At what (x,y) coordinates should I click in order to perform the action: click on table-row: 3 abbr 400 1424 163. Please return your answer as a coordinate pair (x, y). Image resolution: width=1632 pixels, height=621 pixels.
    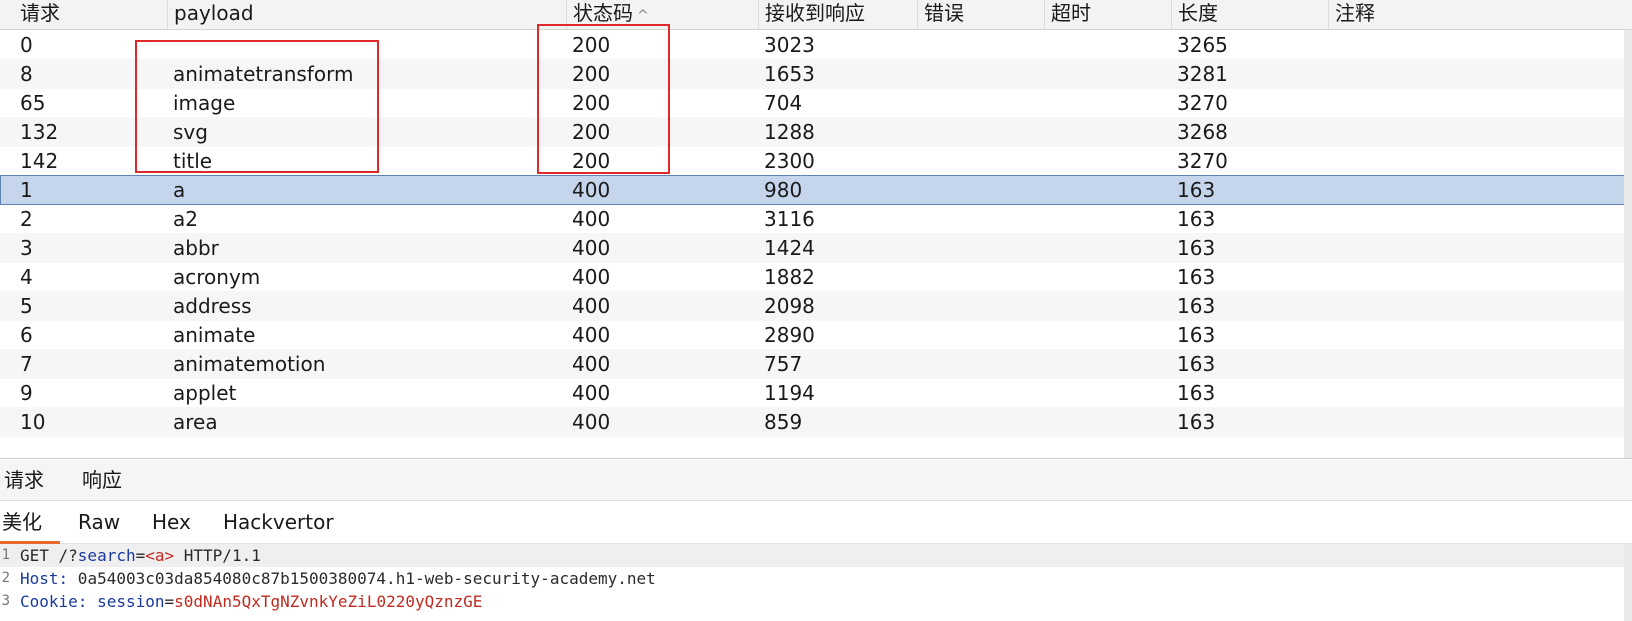
    Looking at the image, I should click on (816, 248).